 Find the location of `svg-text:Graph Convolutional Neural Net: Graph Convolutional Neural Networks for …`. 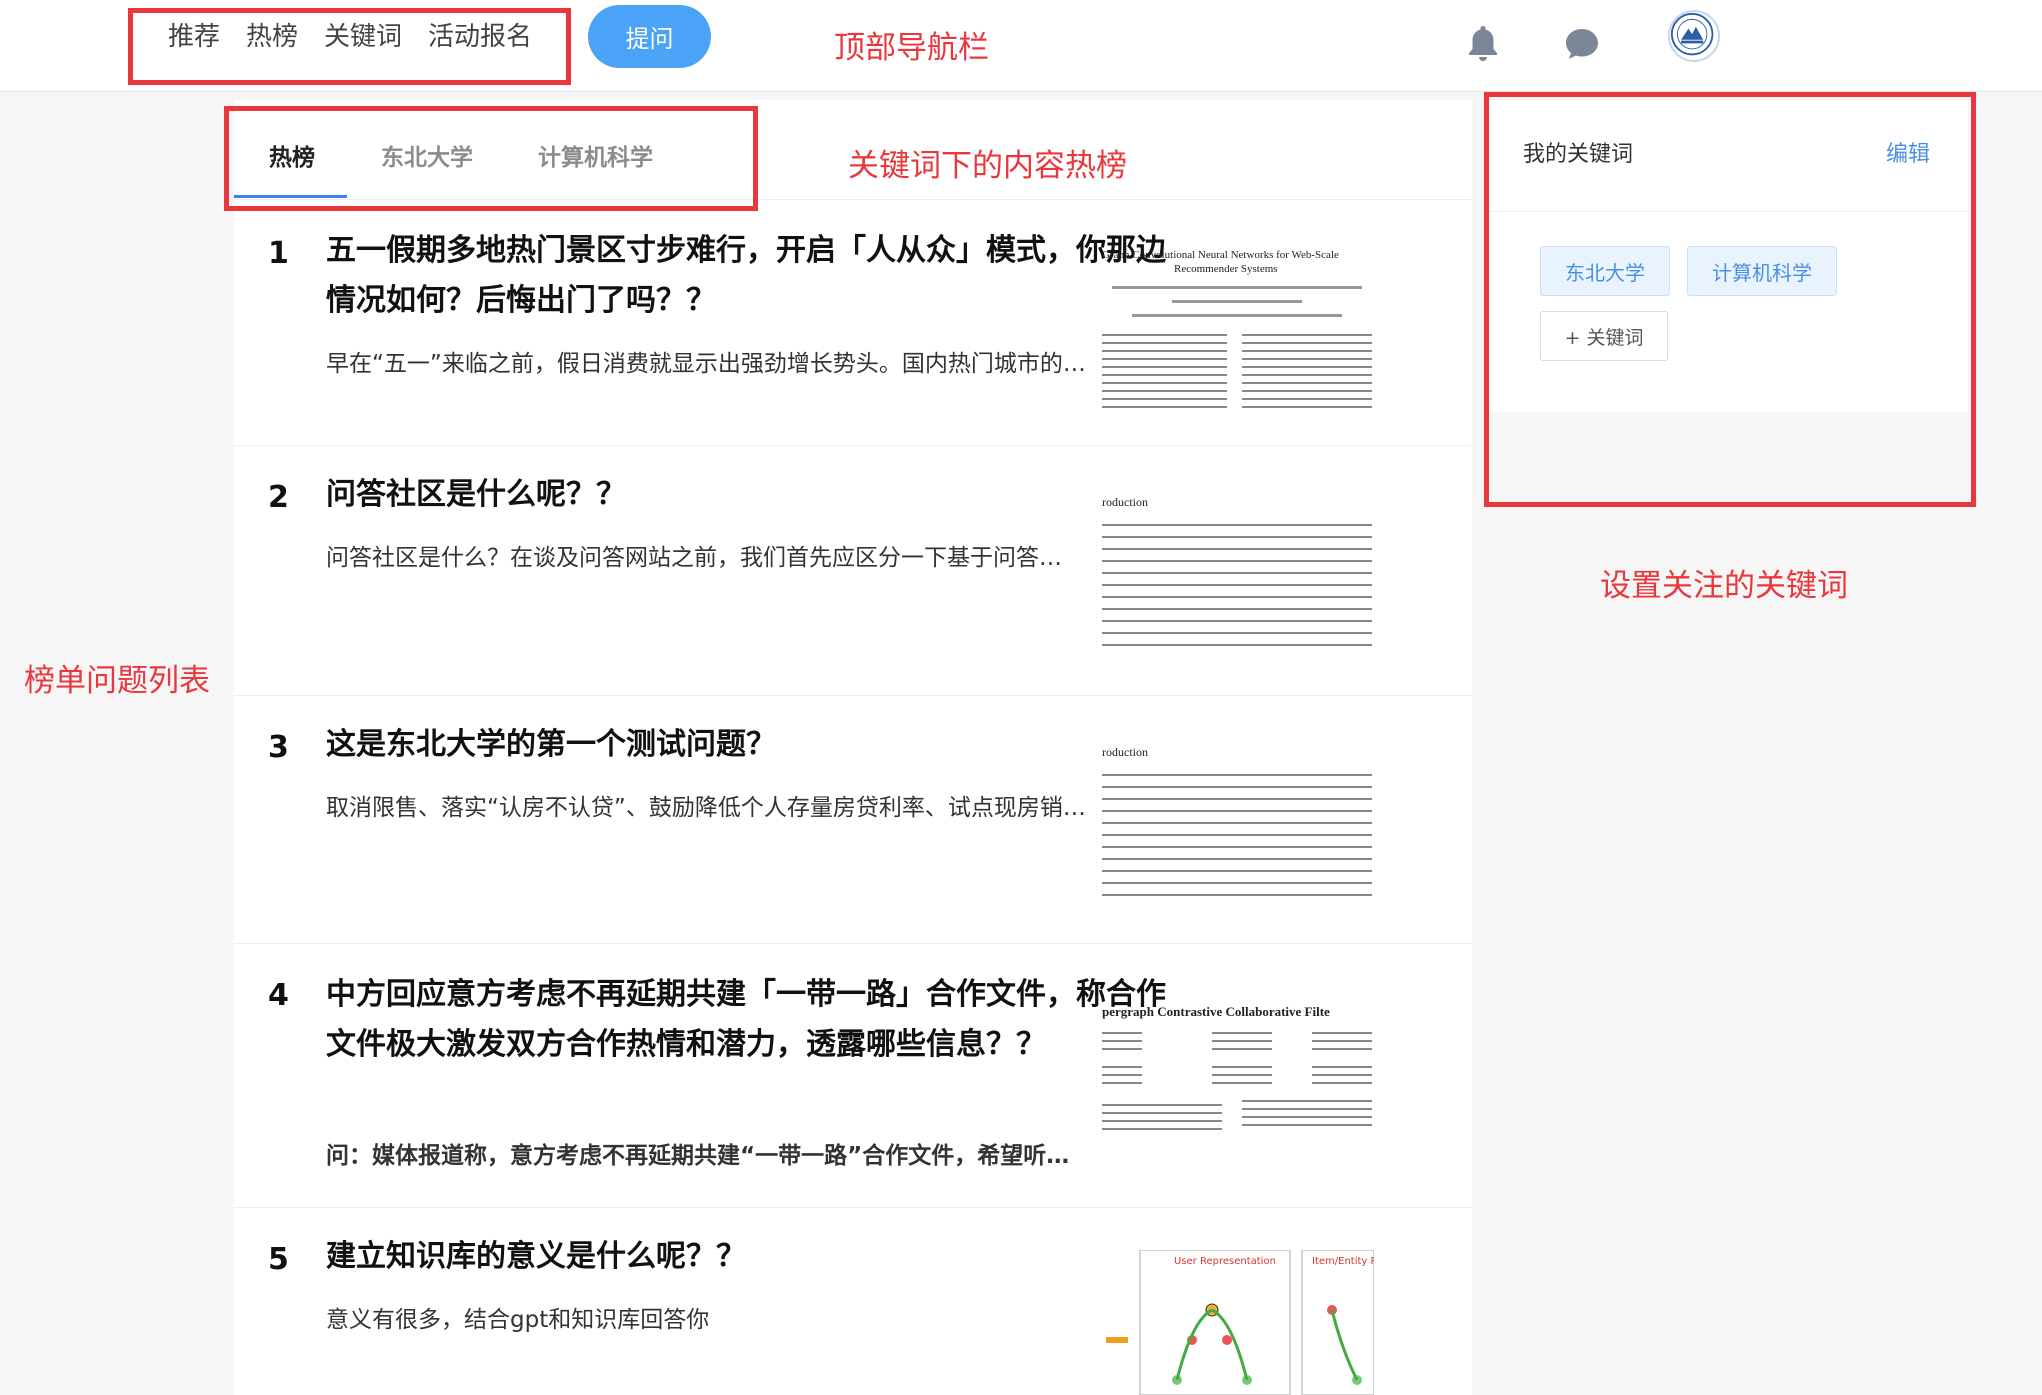

svg-text:Graph Convolutional Neural Net: Graph Convolutional Neural Networks for … is located at coordinates (1220, 255).